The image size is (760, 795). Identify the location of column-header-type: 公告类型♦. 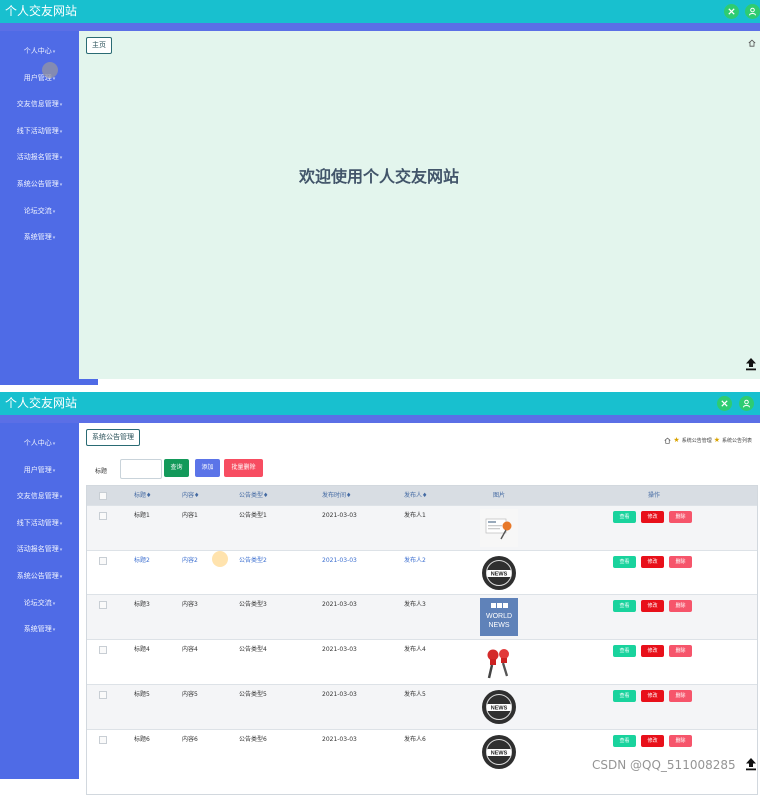
(253, 495).